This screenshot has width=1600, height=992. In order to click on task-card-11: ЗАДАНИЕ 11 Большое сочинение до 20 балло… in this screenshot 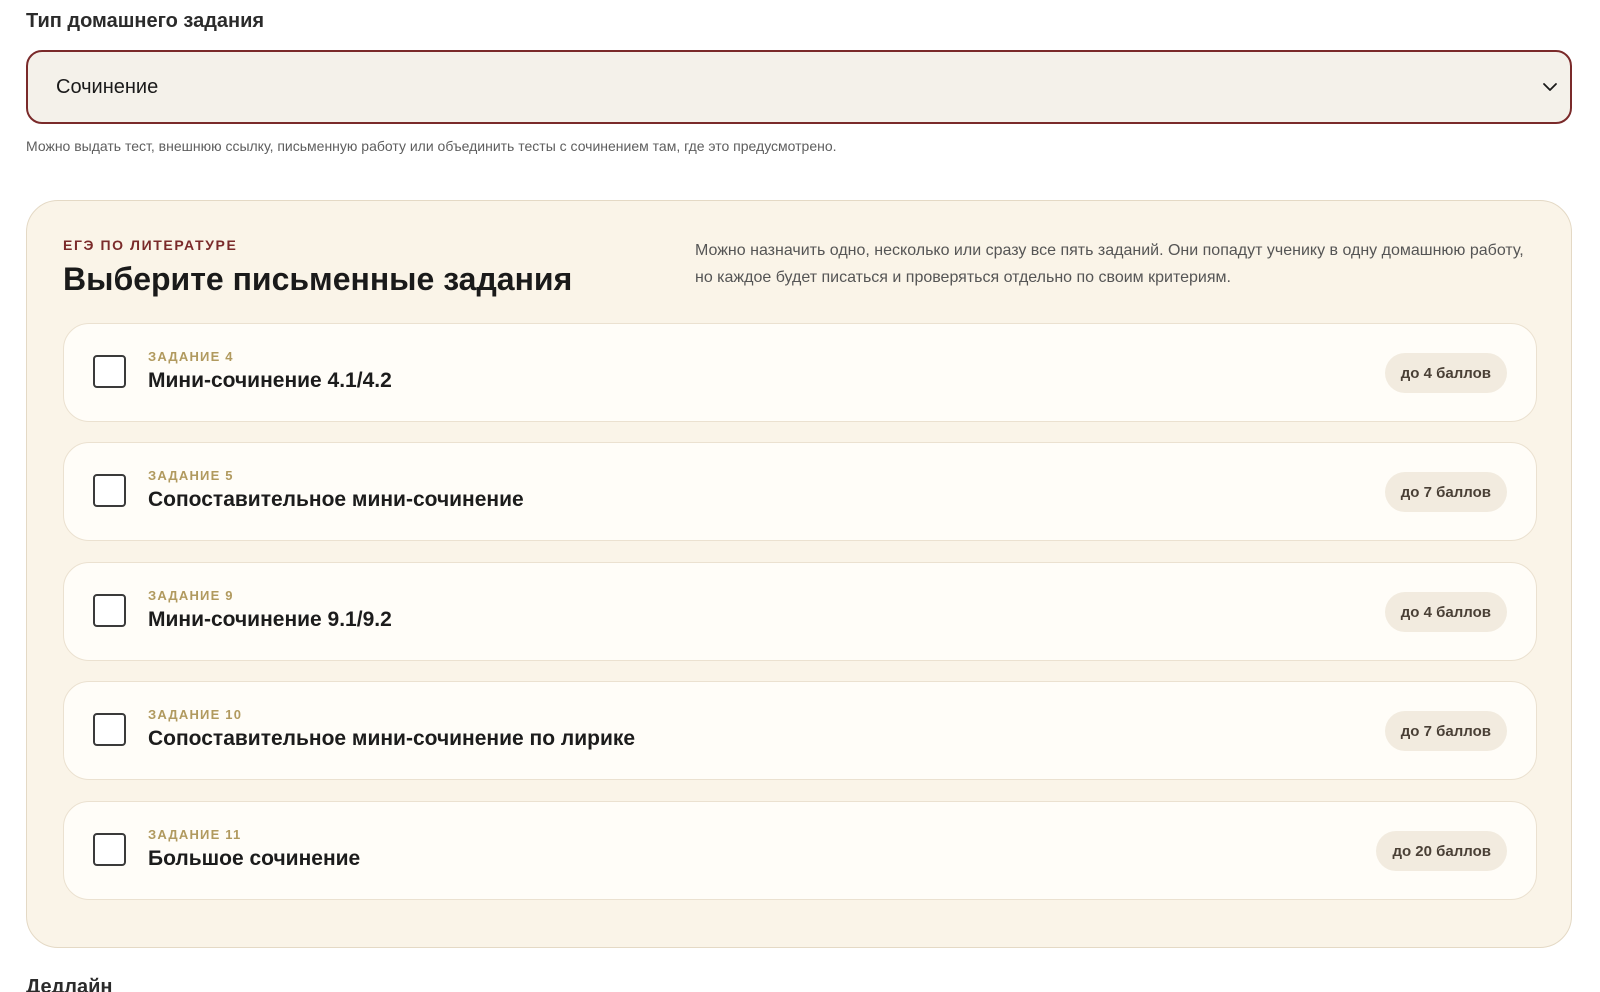, I will do `click(800, 850)`.